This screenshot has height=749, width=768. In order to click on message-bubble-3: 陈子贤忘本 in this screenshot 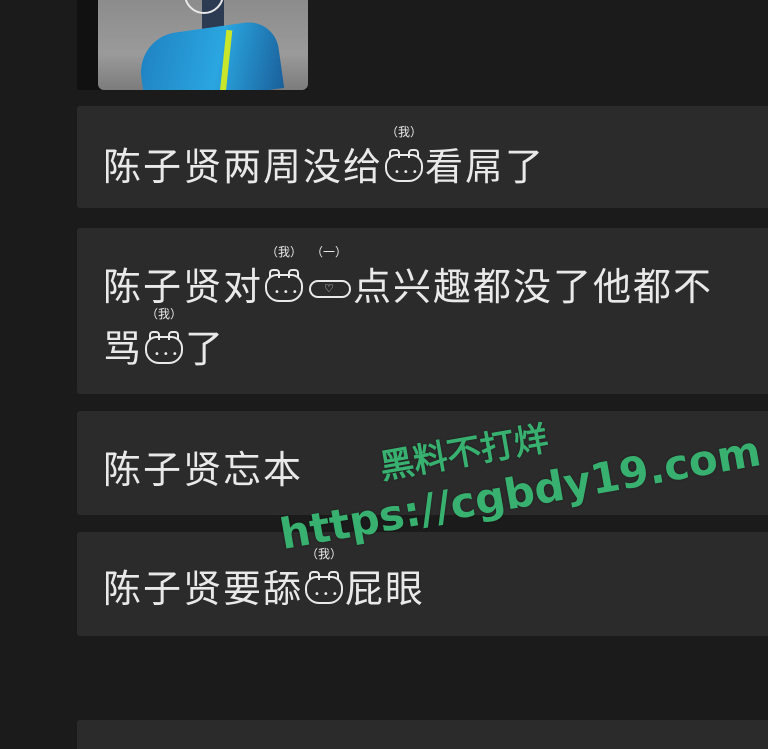, I will do `click(422, 463)`.